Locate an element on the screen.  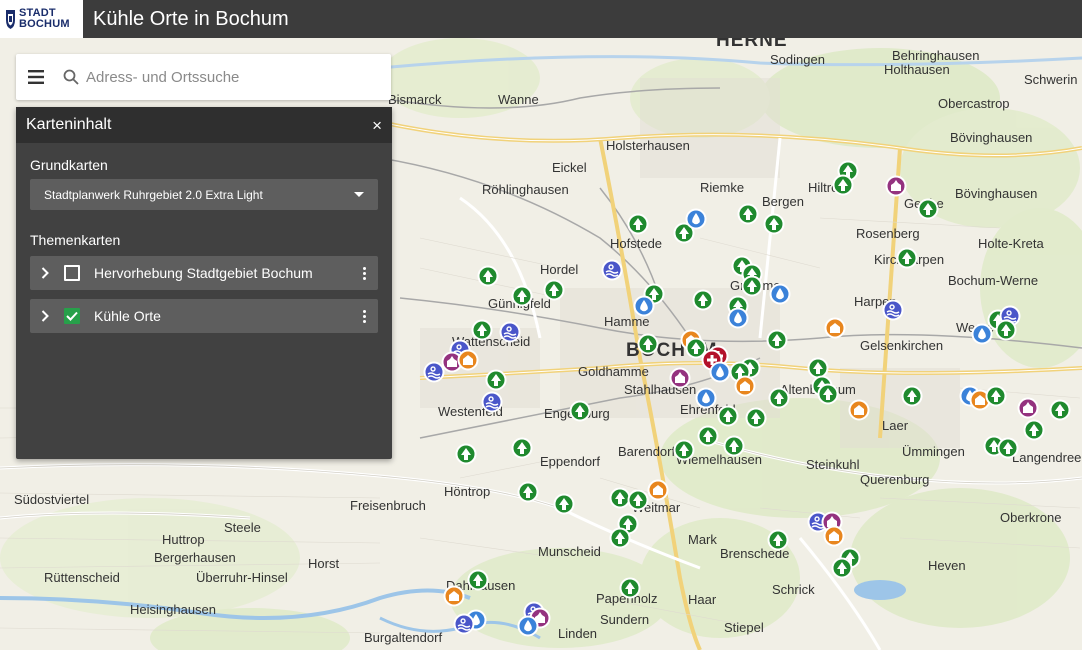
map-label: Südostviertel is located at coordinates (51, 499).